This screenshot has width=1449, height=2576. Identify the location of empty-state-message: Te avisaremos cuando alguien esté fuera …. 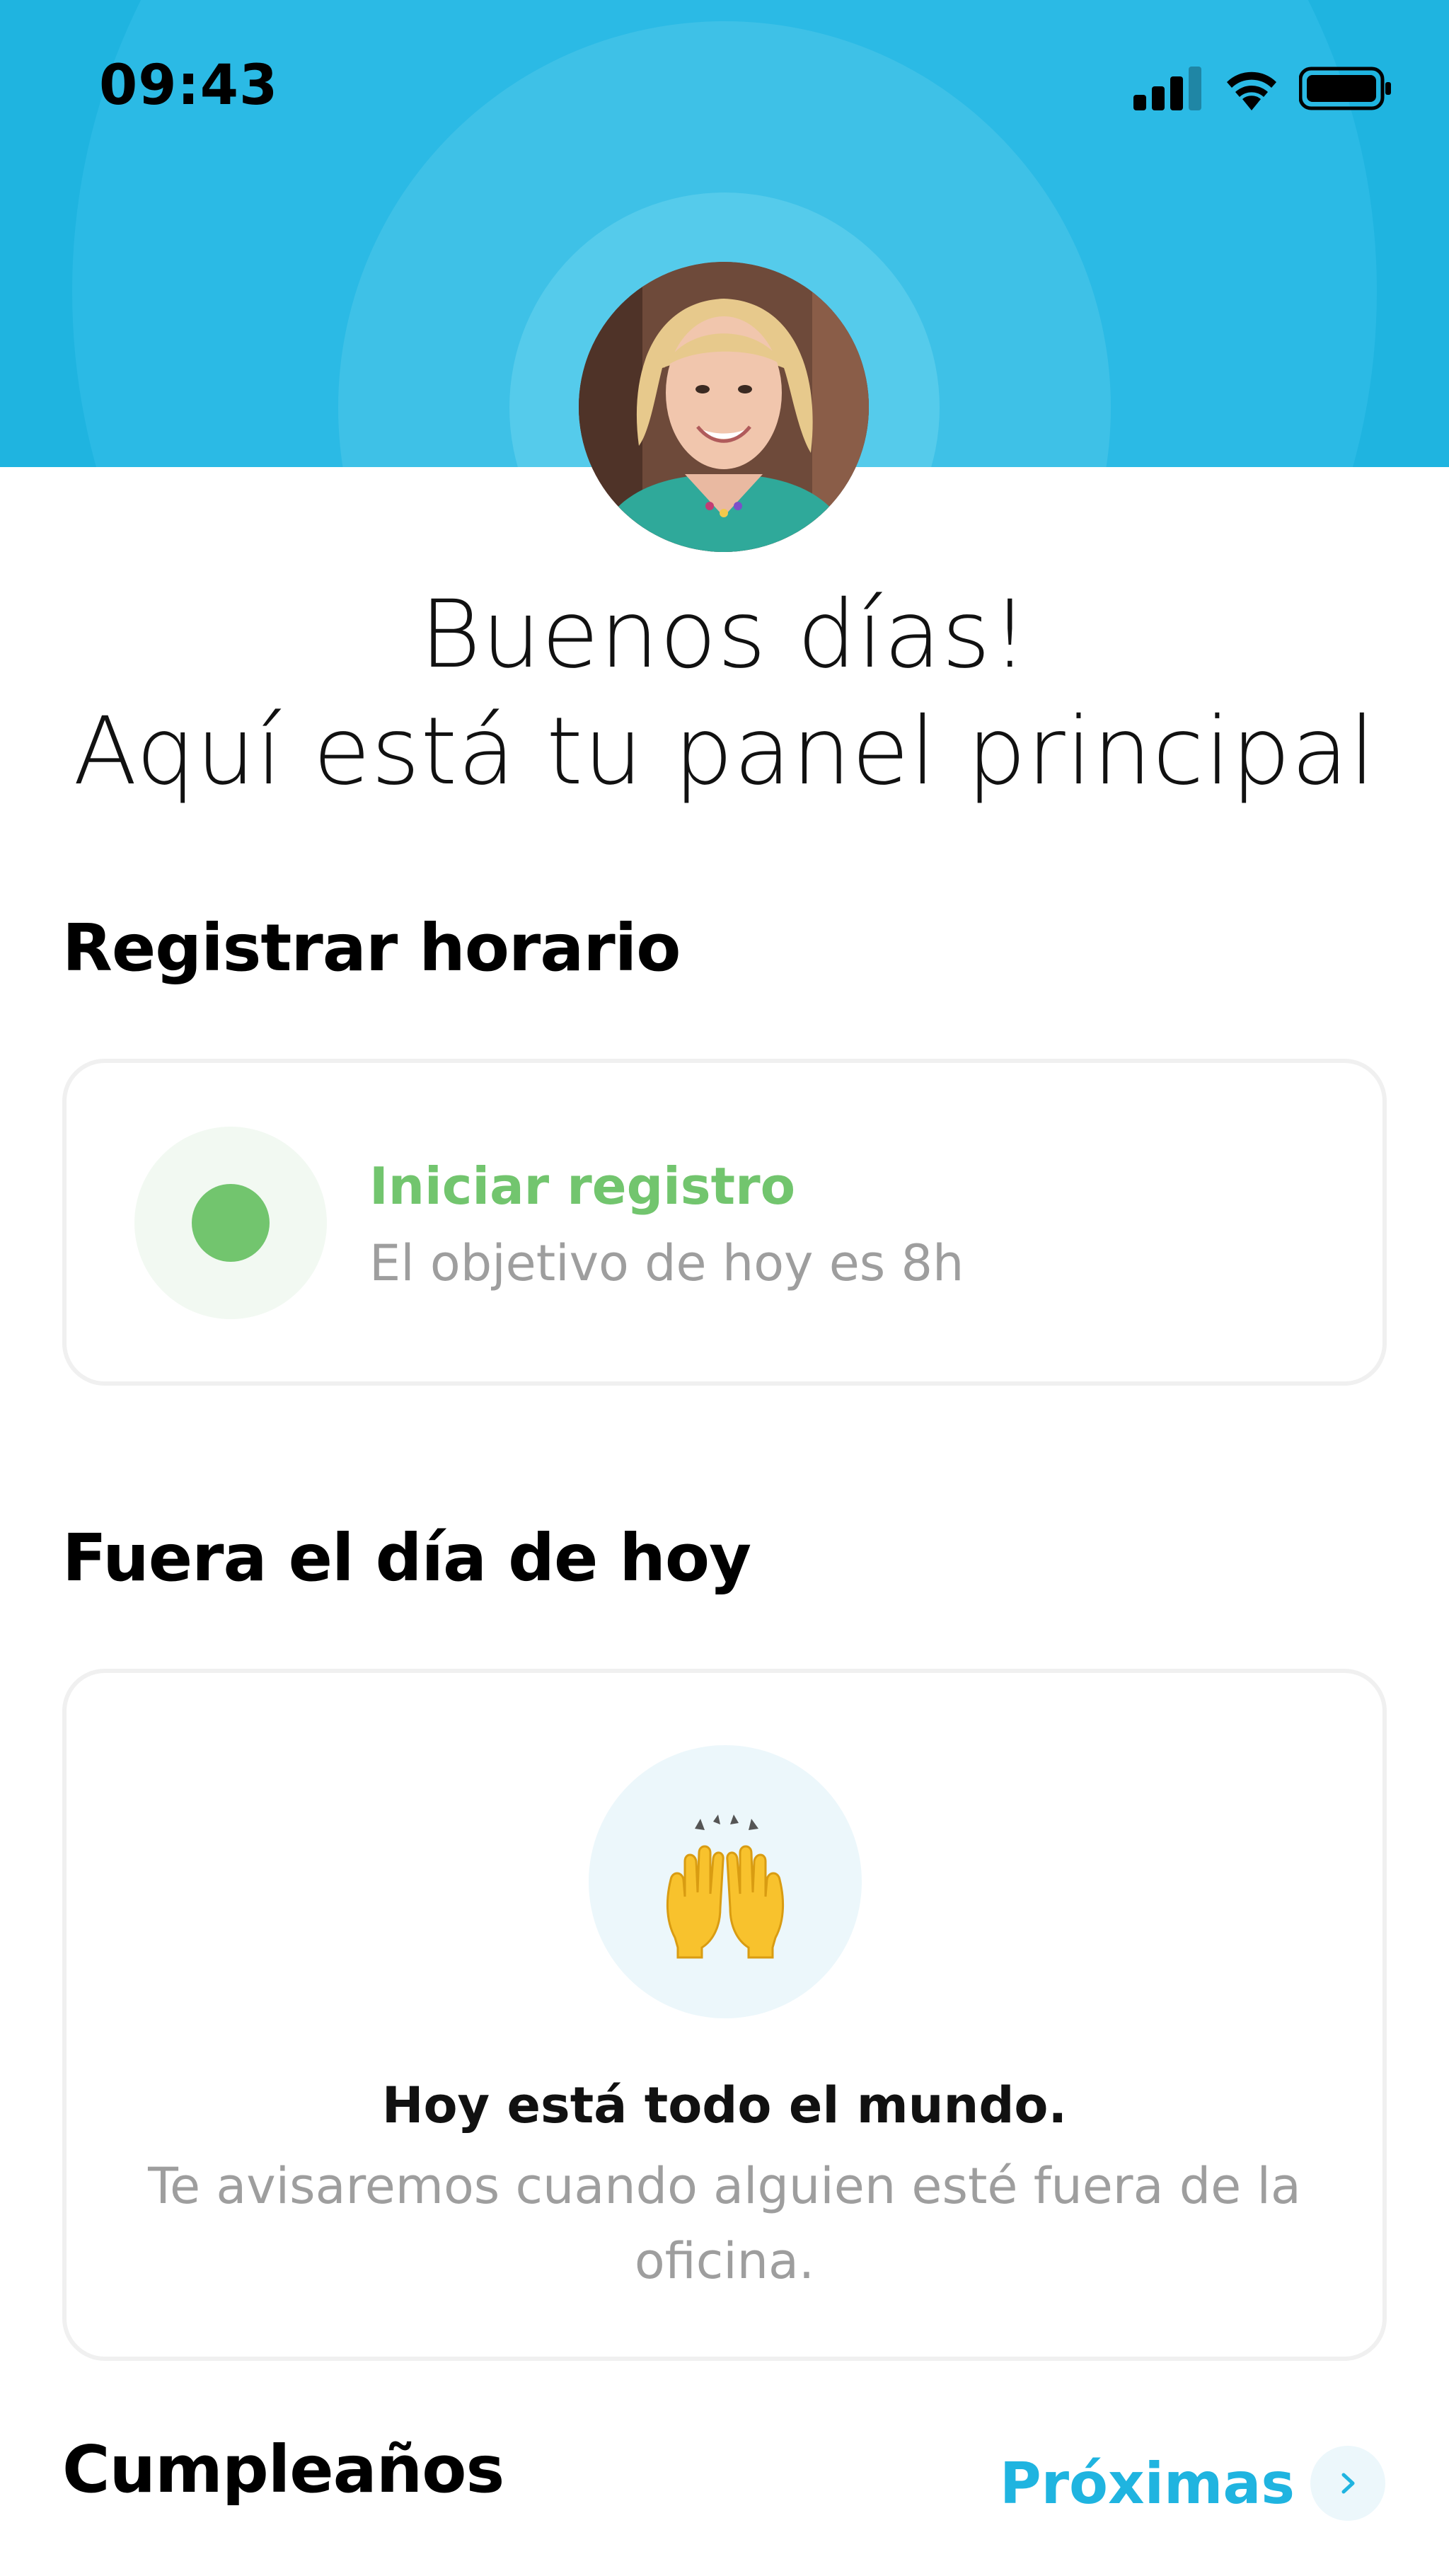
(724, 2223).